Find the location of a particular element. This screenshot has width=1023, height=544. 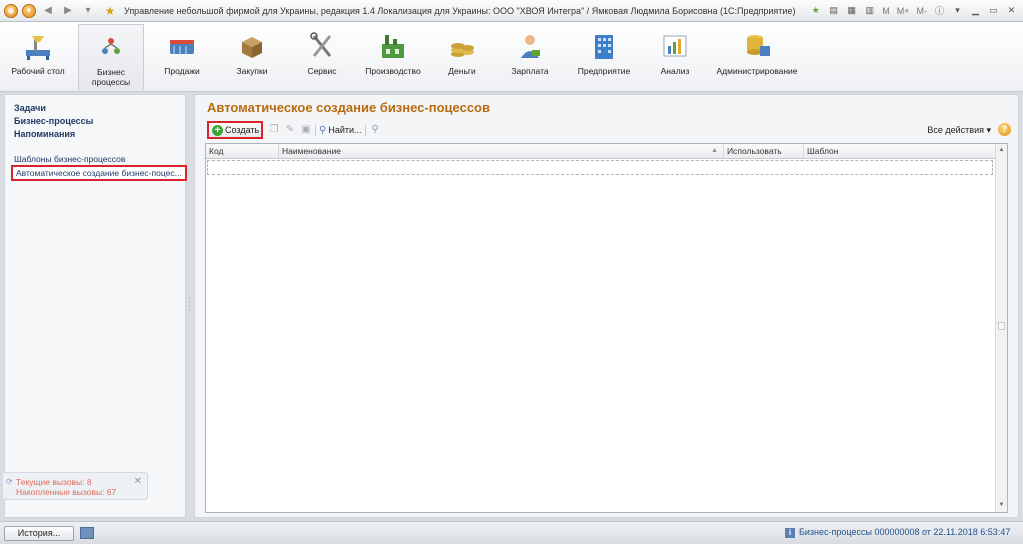

analysis-icon is located at coordinates (675, 46).